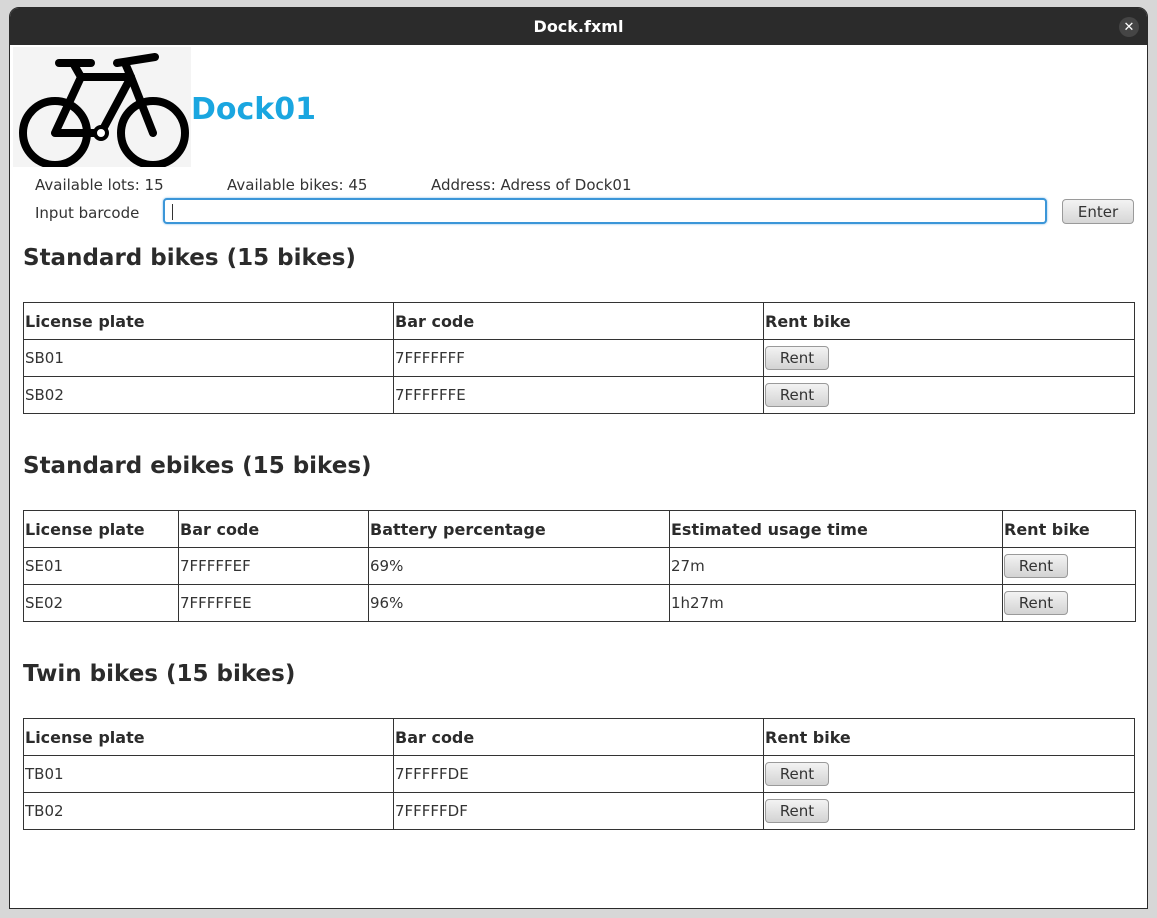 Image resolution: width=1157 pixels, height=918 pixels. I want to click on close-icon: ✕, so click(1129, 27).